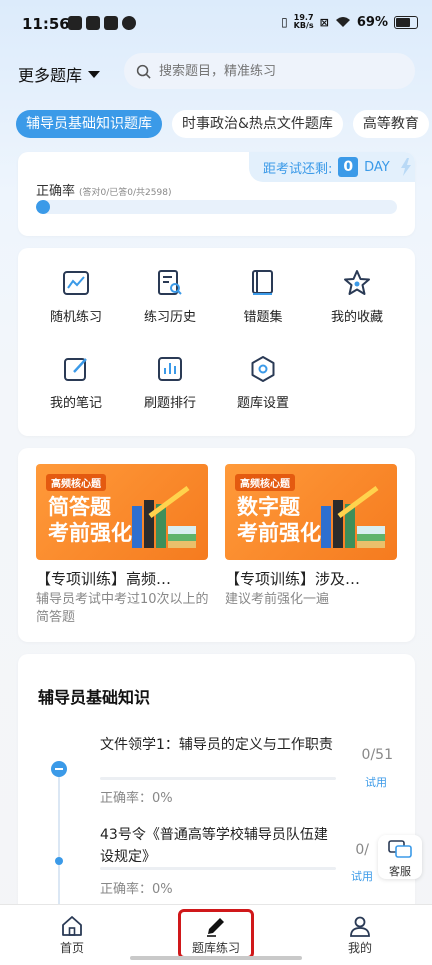 The width and height of the screenshot is (432, 965). Describe the element at coordinates (111, 23) in the screenshot. I see `play-icon` at that location.